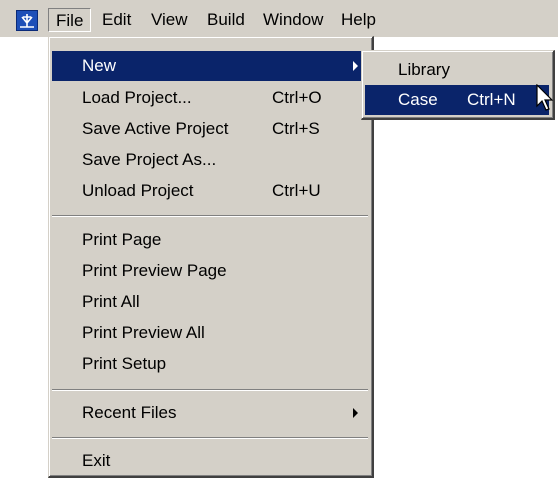  I want to click on menu-item-label: Library, so click(424, 69).